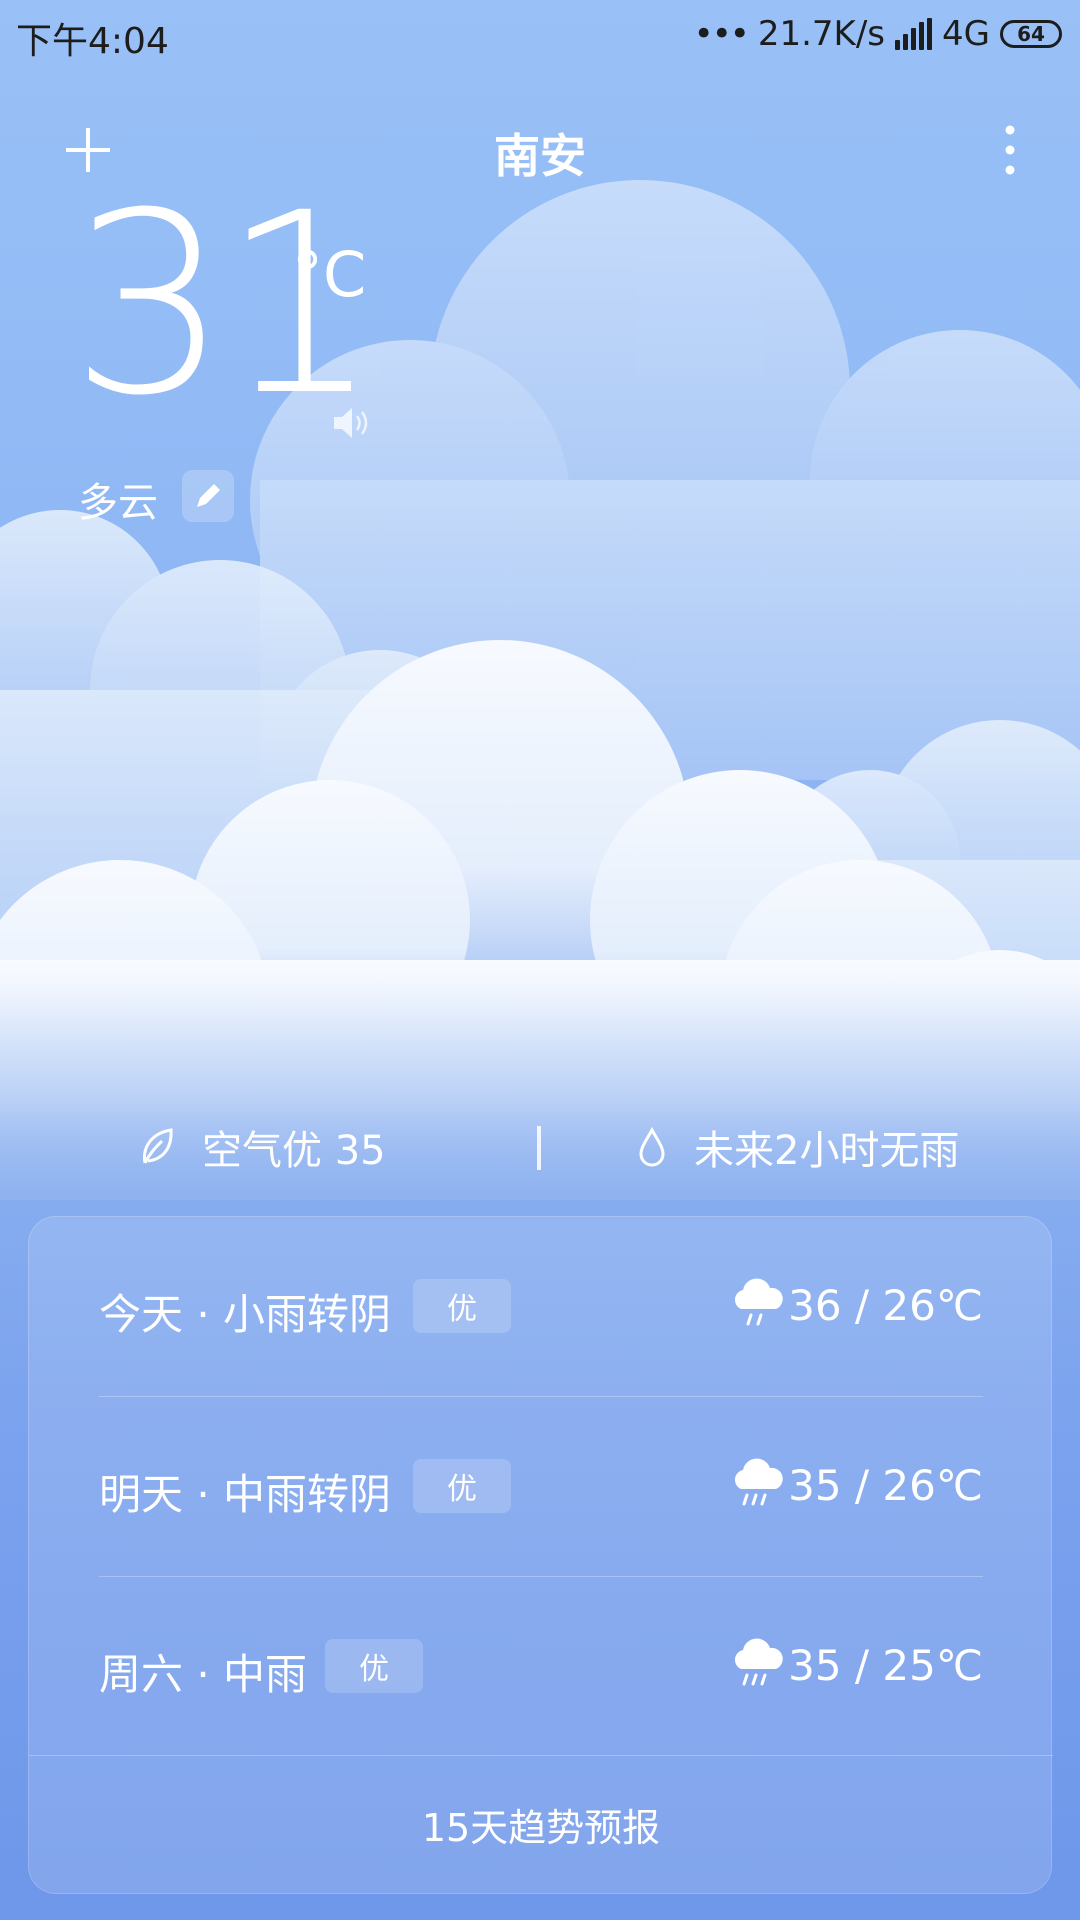 This screenshot has width=1080, height=1920. I want to click on forecast-row-tomorrow: 明天 · 中雨转阴 优 35 / 26℃, so click(541, 1487).